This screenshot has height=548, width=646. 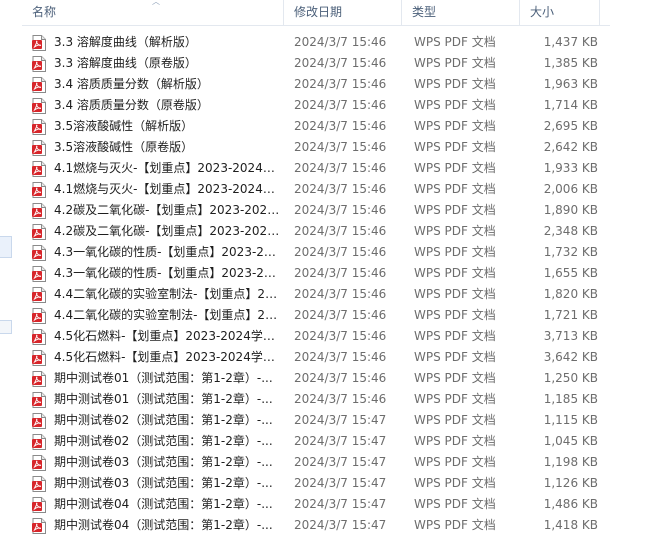 I want to click on column-header-size-label: 大小, so click(x=542, y=12).